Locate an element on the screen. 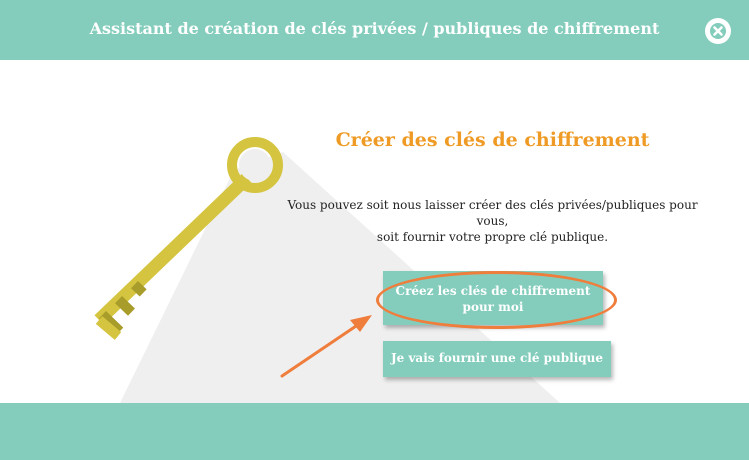 This screenshot has width=749, height=460. dialog-footer is located at coordinates (374, 431).